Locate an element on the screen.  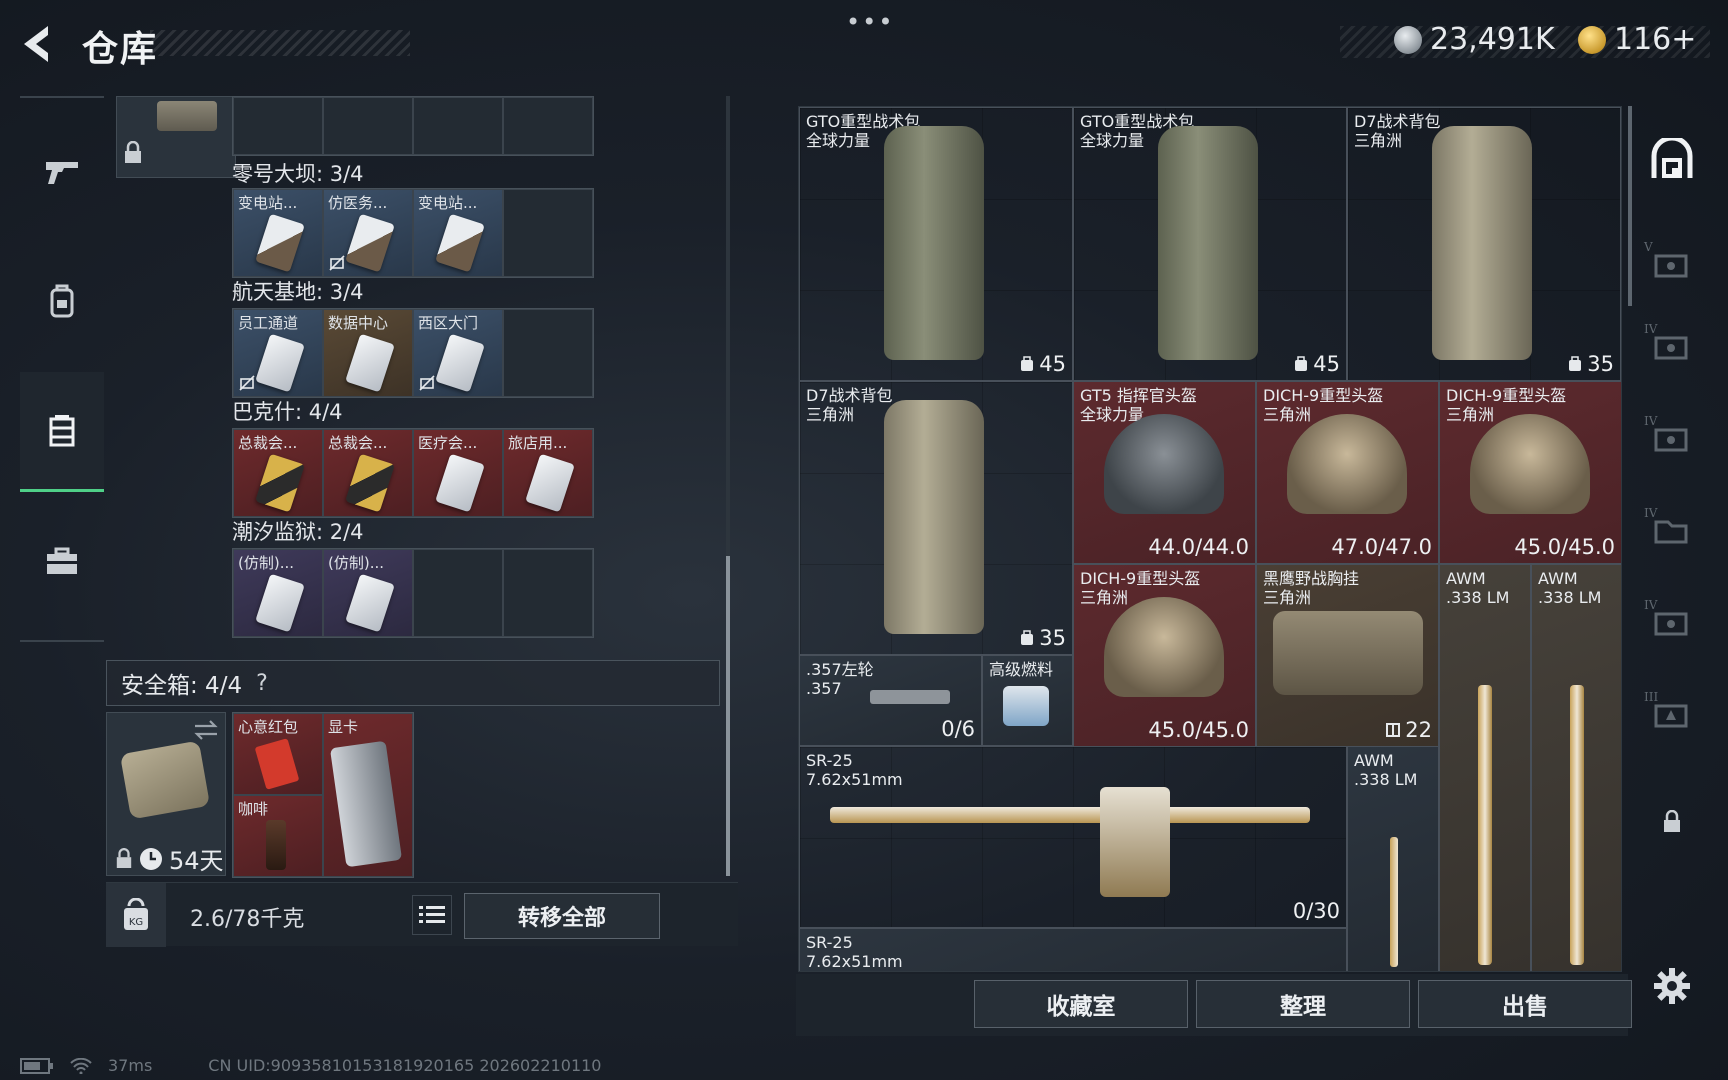
left-scrollbar is located at coordinates (728, 486).